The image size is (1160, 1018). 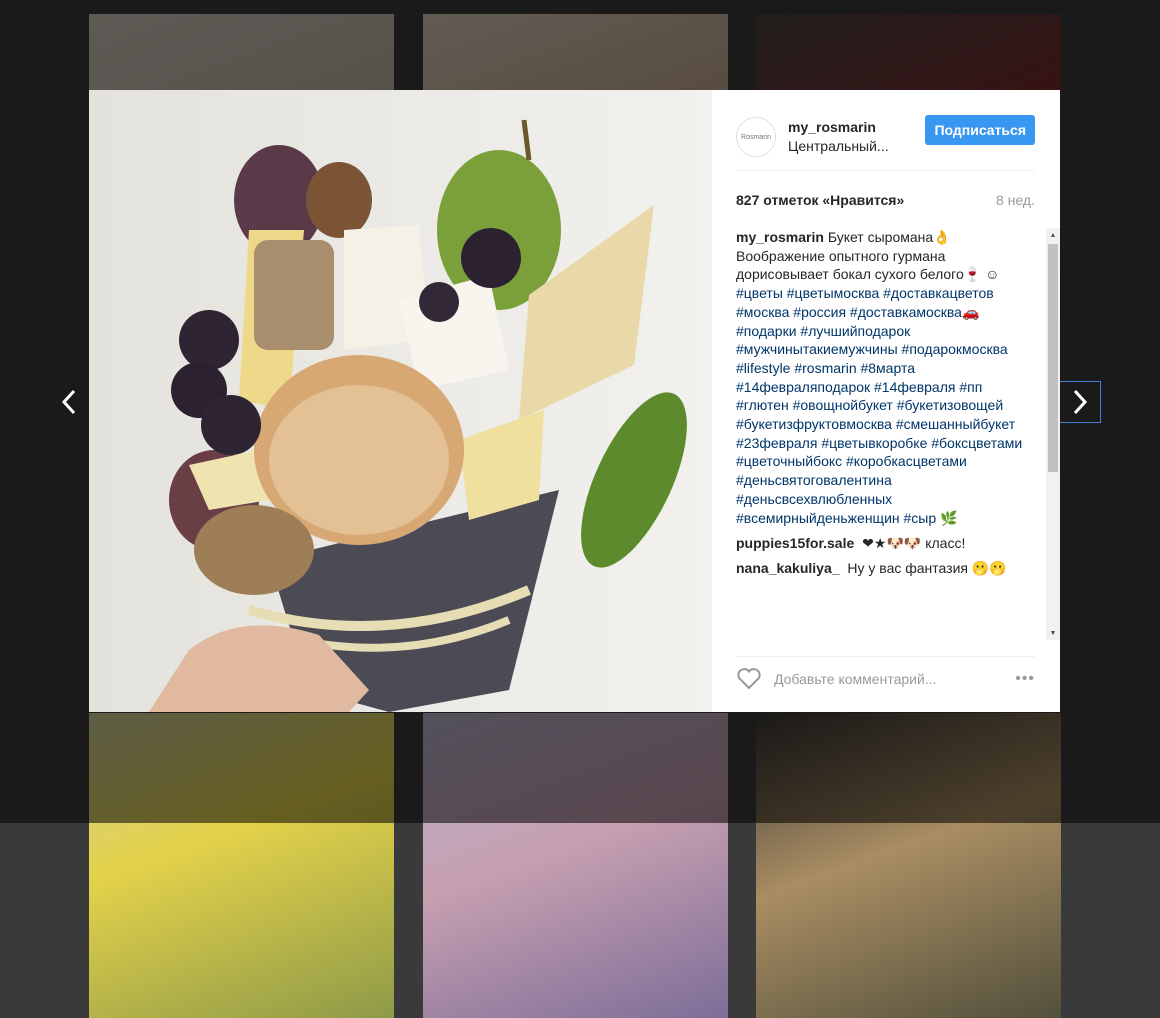 I want to click on comment-username: nana_kakuliya_, so click(x=788, y=568).